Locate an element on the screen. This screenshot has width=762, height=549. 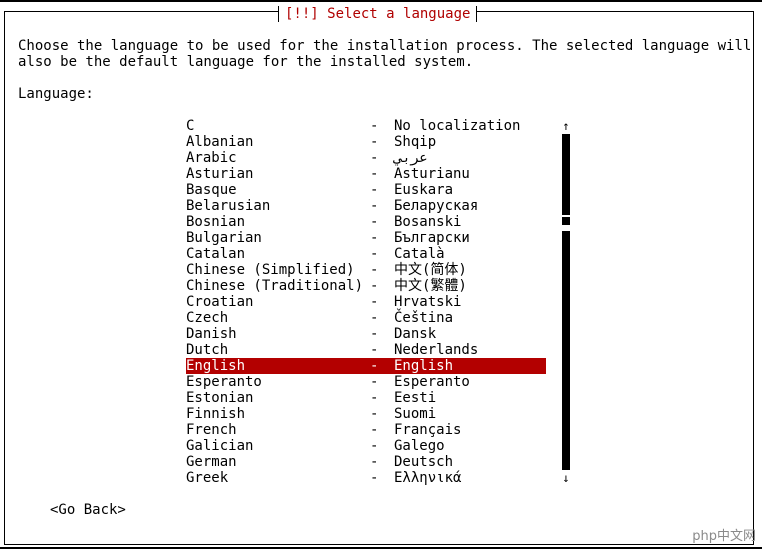
language-native-name: Shqip is located at coordinates (415, 142).